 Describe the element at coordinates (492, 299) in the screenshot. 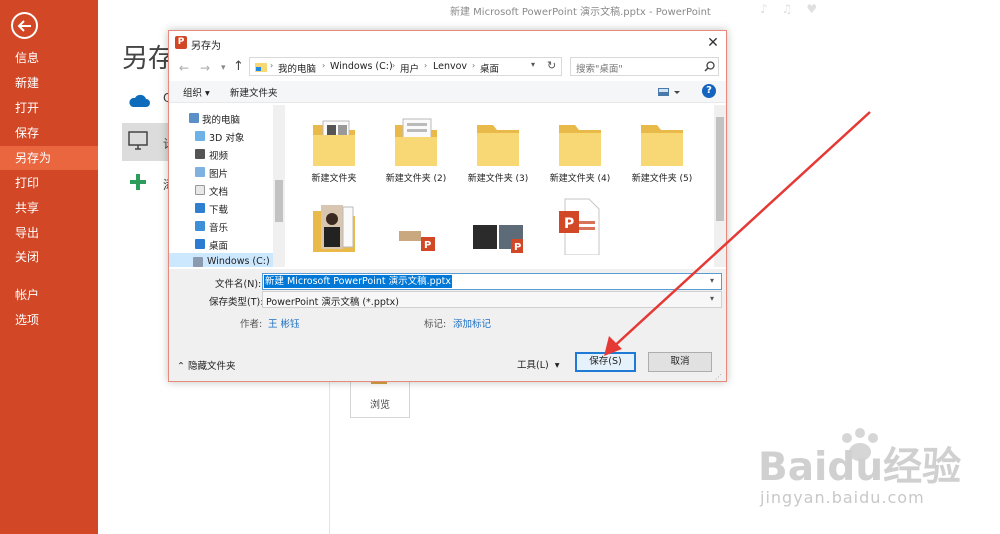

I see `filetype-select: PowerPoint 演示文稿 (*.pptx) ▾` at that location.